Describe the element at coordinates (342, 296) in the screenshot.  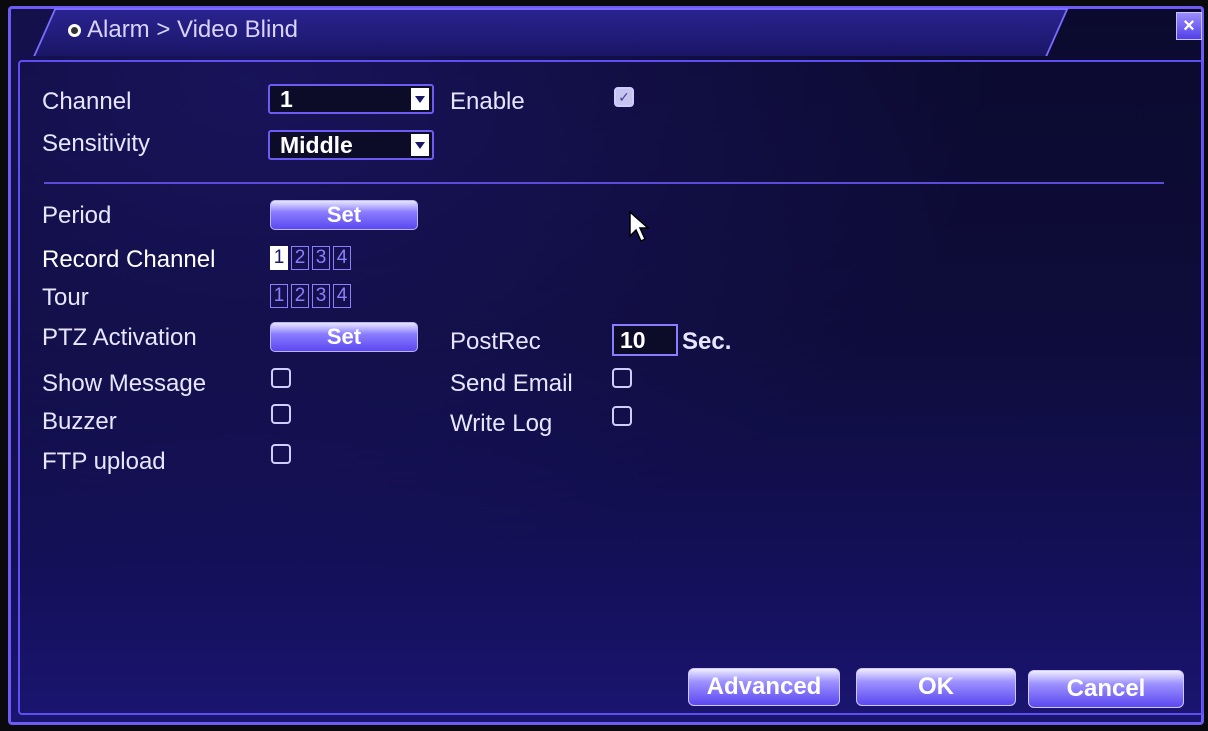
I see `tour-channel-4: 4` at that location.